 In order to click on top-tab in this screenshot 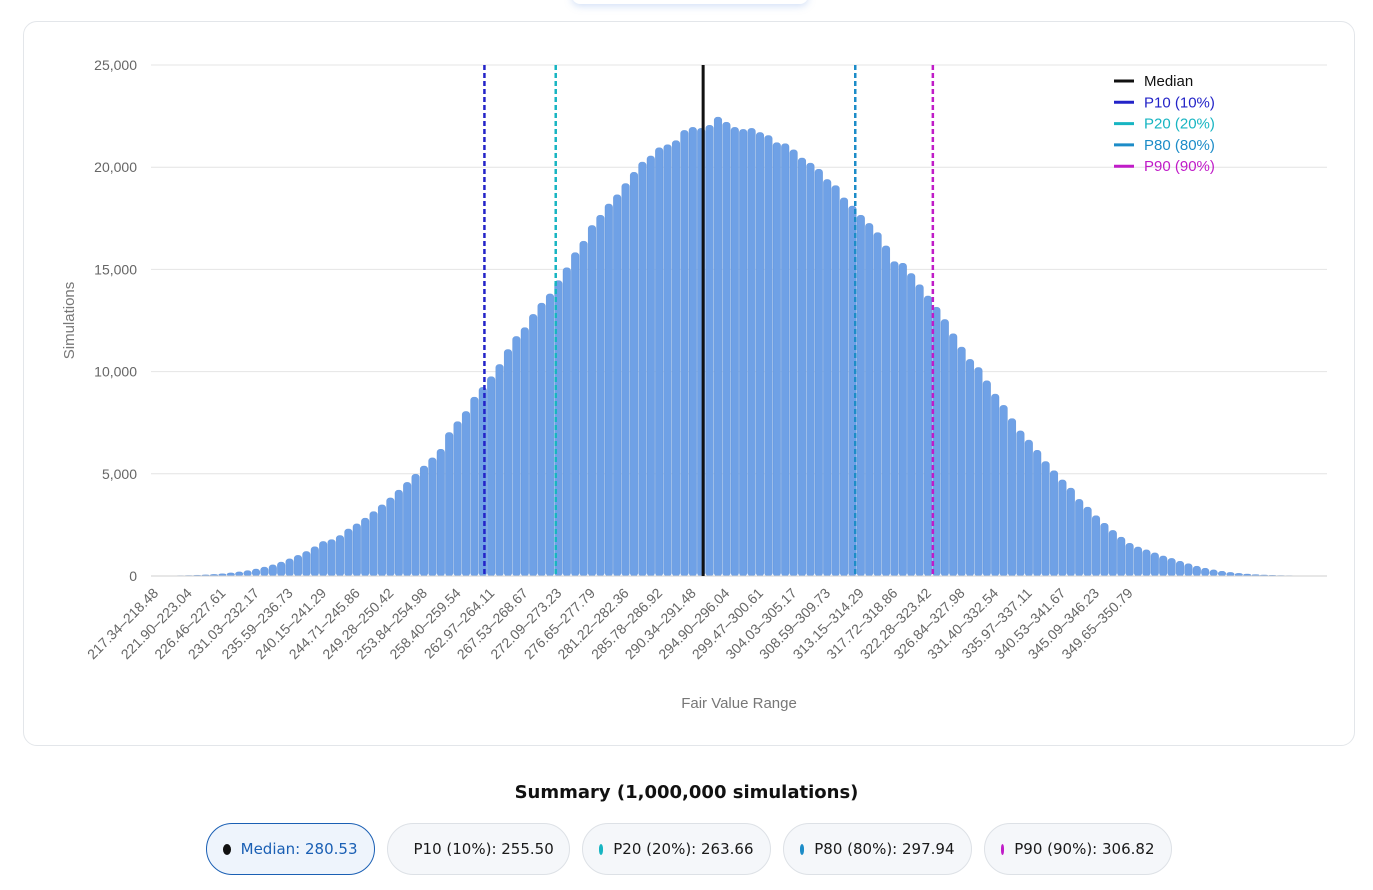, I will do `click(690, 2)`.